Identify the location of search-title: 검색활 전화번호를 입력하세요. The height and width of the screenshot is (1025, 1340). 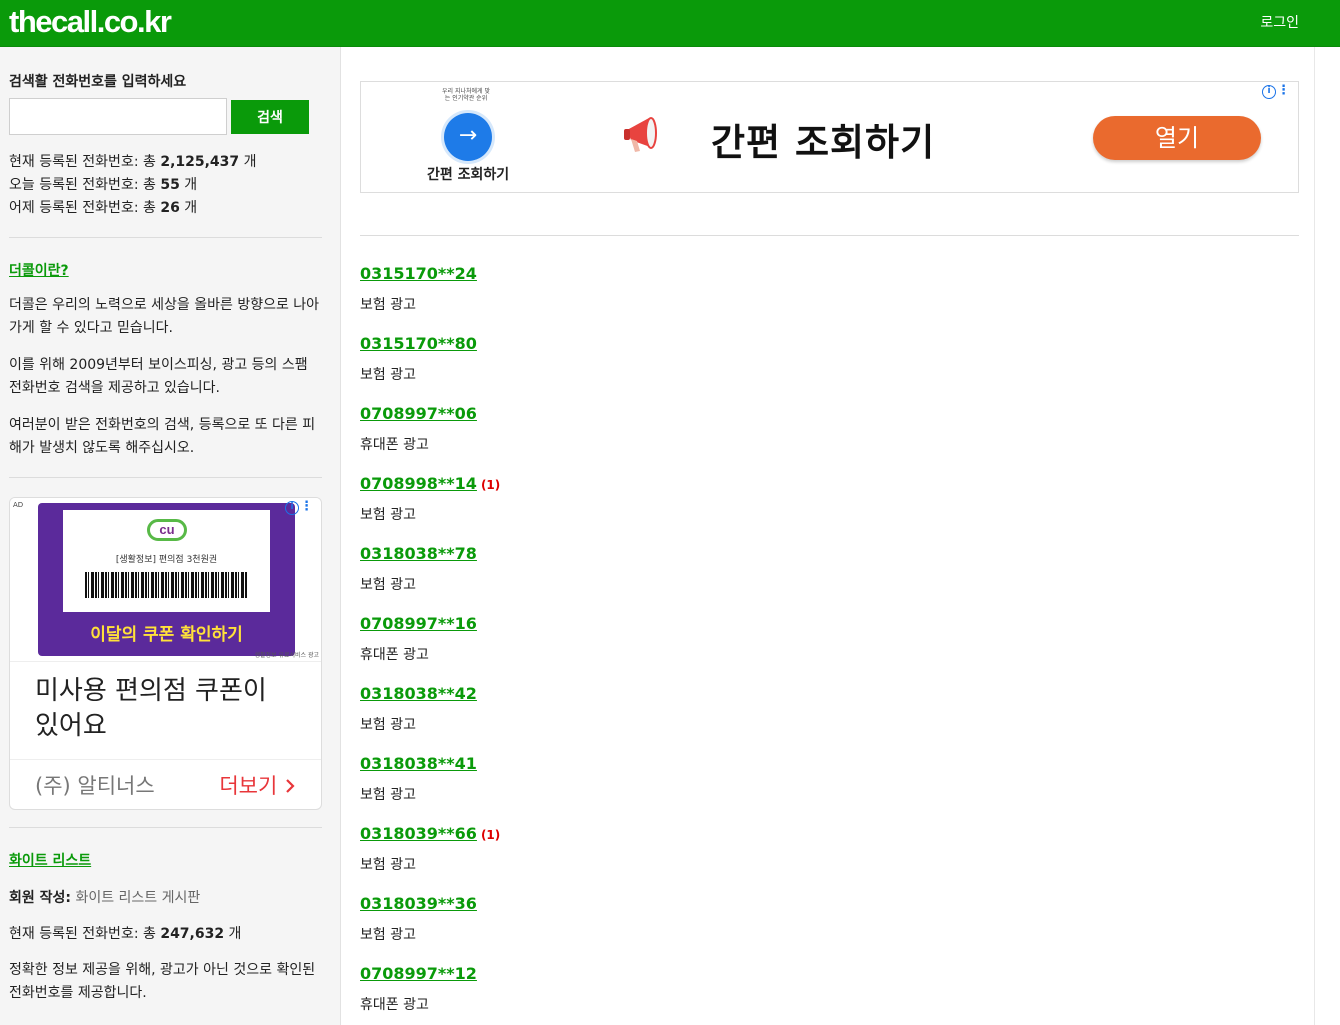
(98, 82).